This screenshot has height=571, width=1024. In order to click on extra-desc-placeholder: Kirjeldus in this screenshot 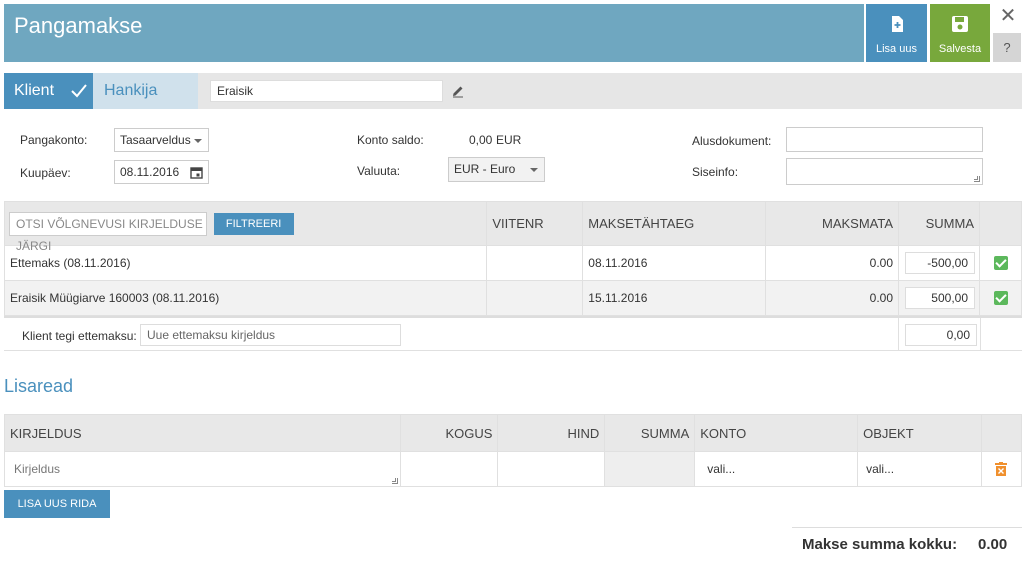, I will do `click(37, 469)`.